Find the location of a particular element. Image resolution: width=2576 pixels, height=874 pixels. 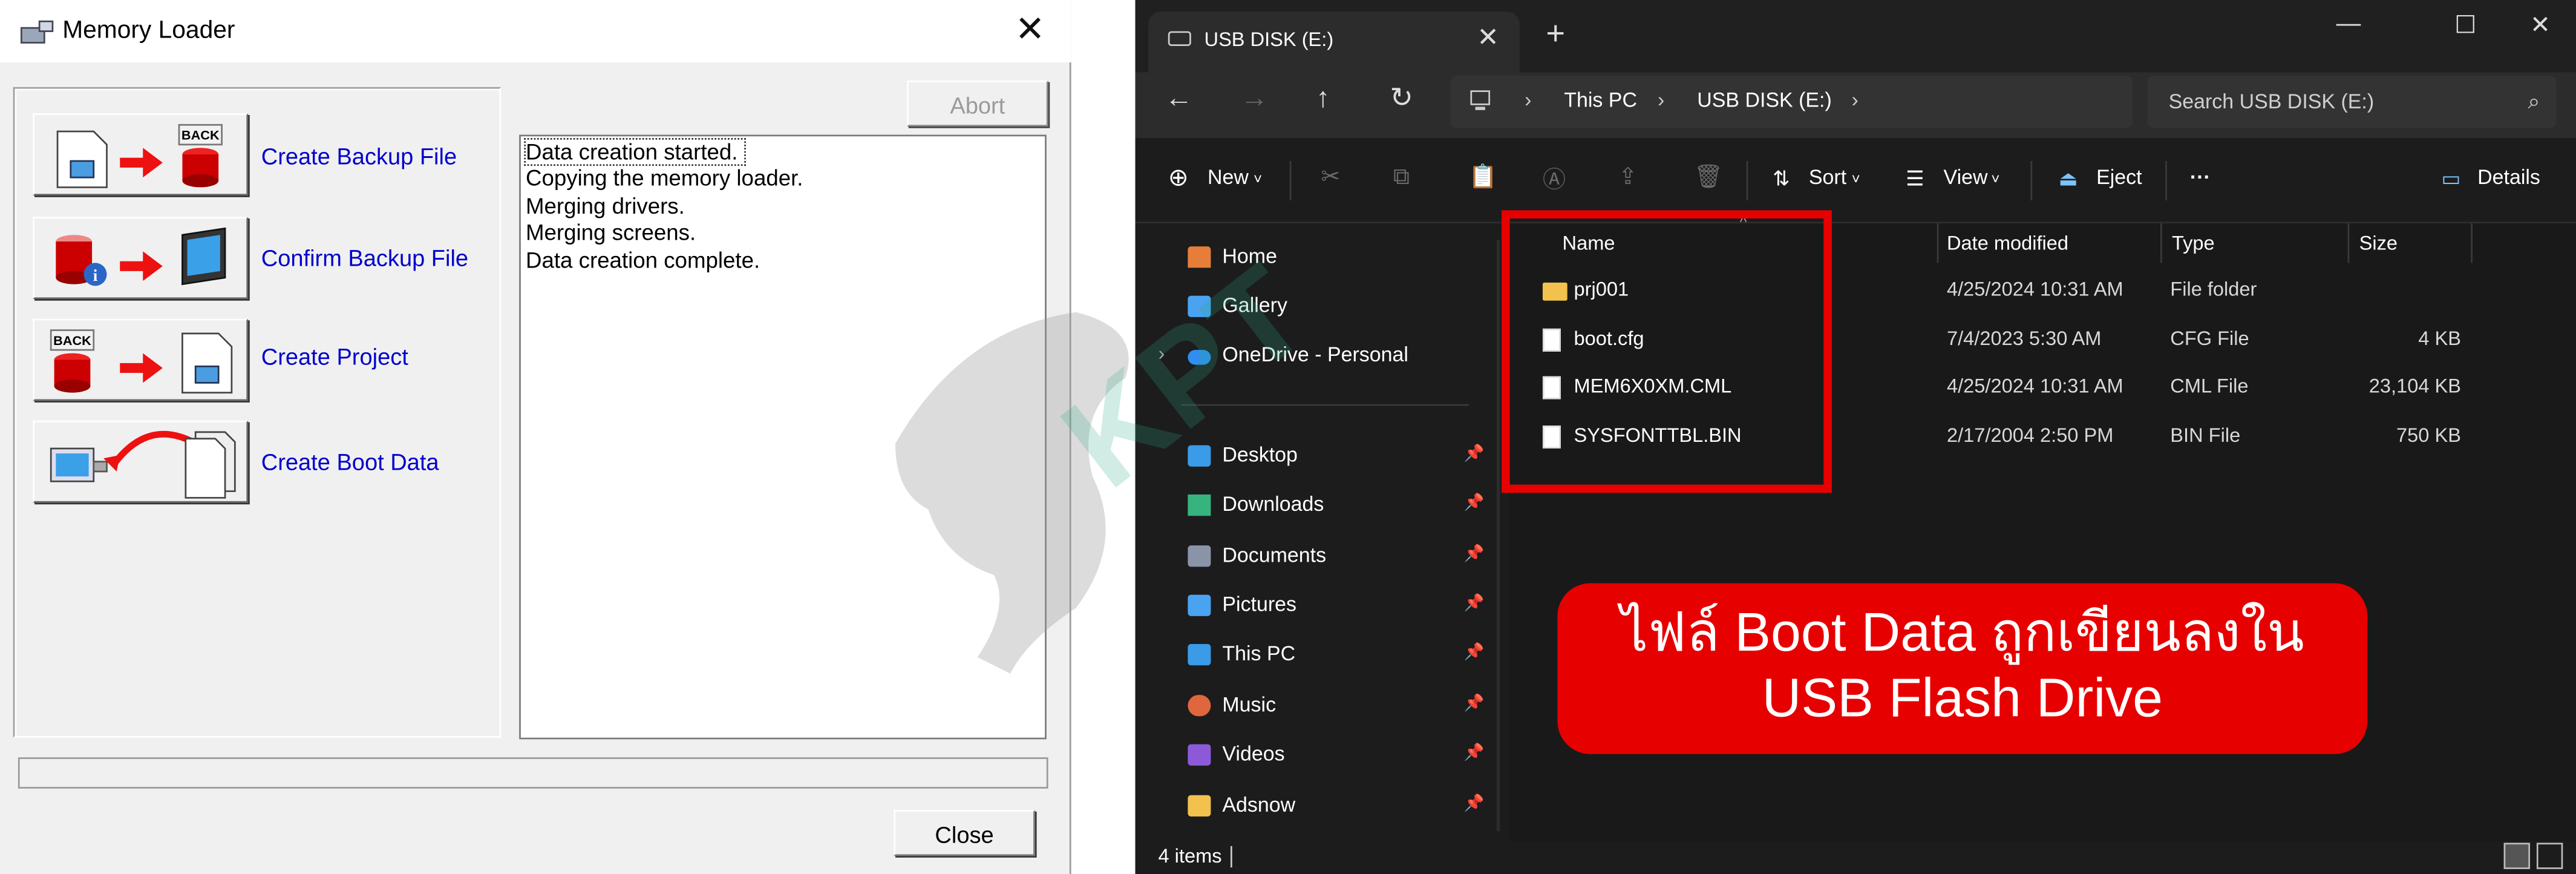

sidebar-item-home: Home is located at coordinates (1335, 259).